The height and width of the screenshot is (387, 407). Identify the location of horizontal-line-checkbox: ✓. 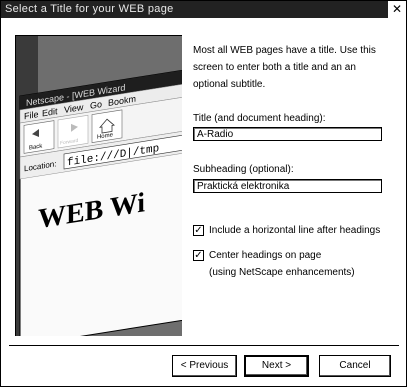
(198, 230).